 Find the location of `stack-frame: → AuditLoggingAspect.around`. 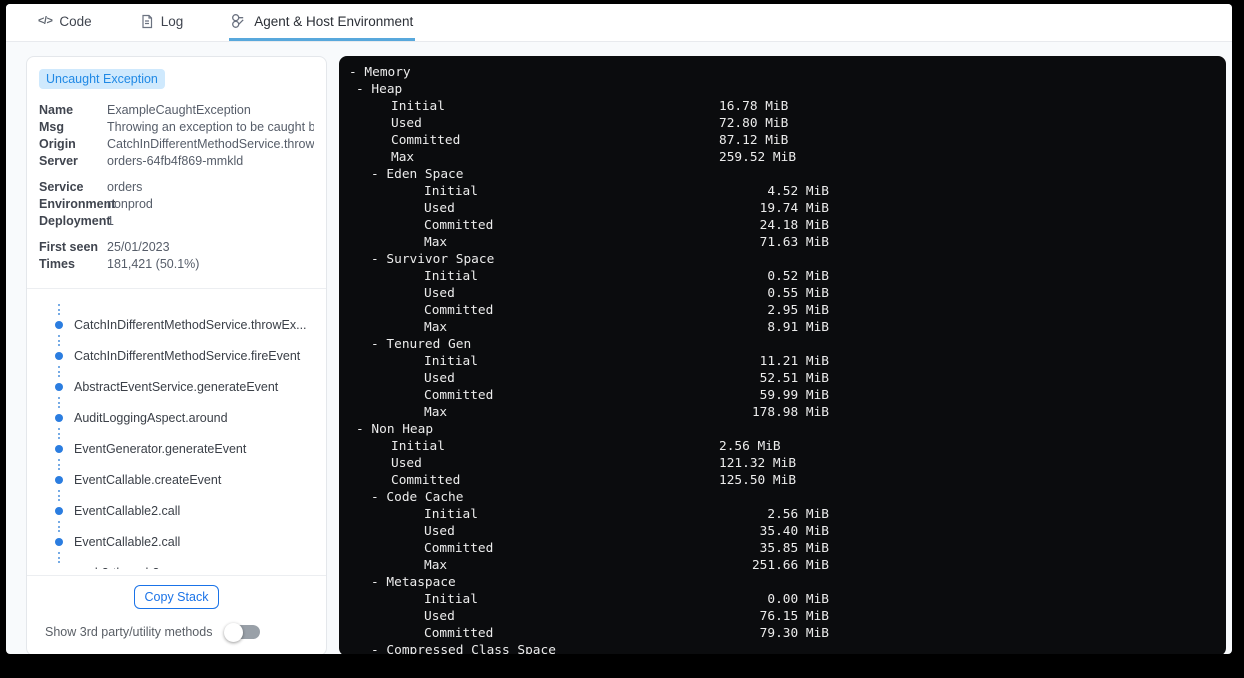

stack-frame: → AuditLoggingAspect.around is located at coordinates (176, 418).